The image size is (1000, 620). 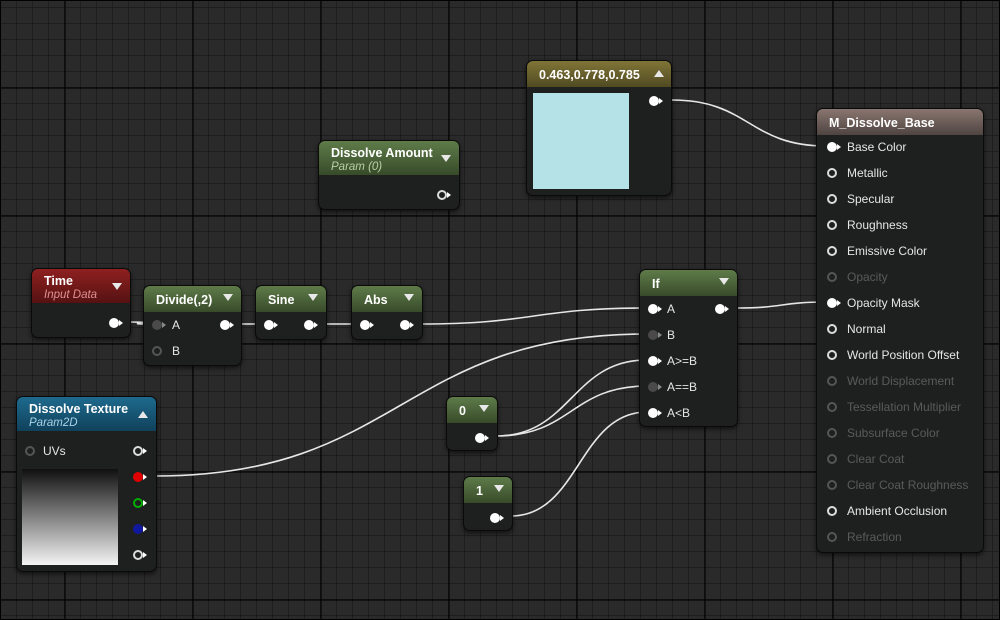 What do you see at coordinates (874, 537) in the screenshot?
I see `input-label-refraction: Refraction` at bounding box center [874, 537].